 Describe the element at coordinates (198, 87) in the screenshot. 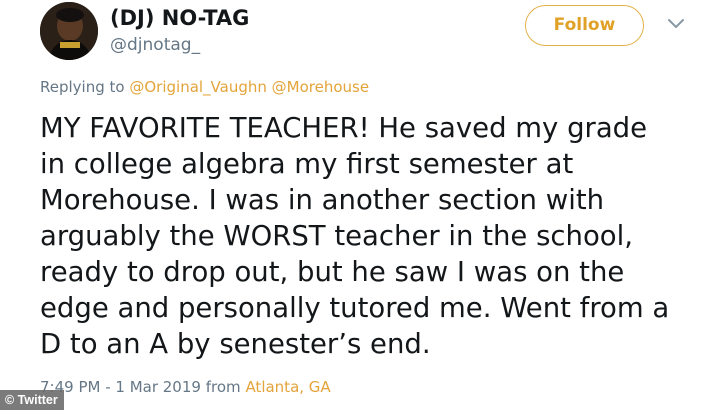

I see `mention-link: @Original_Vaughn` at that location.